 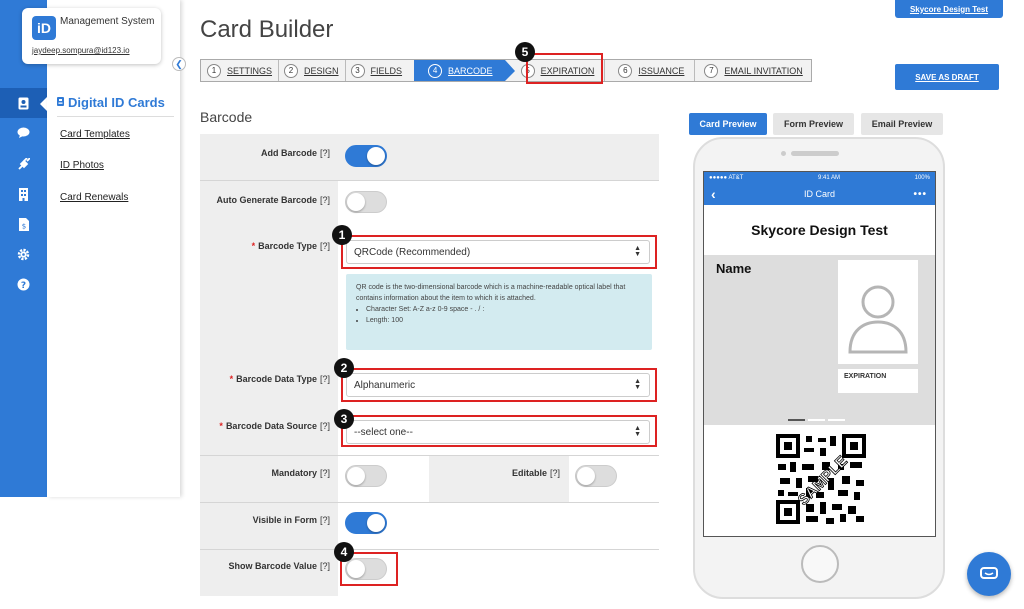 What do you see at coordinates (291, 70) in the screenshot?
I see `step-number: 2` at bounding box center [291, 70].